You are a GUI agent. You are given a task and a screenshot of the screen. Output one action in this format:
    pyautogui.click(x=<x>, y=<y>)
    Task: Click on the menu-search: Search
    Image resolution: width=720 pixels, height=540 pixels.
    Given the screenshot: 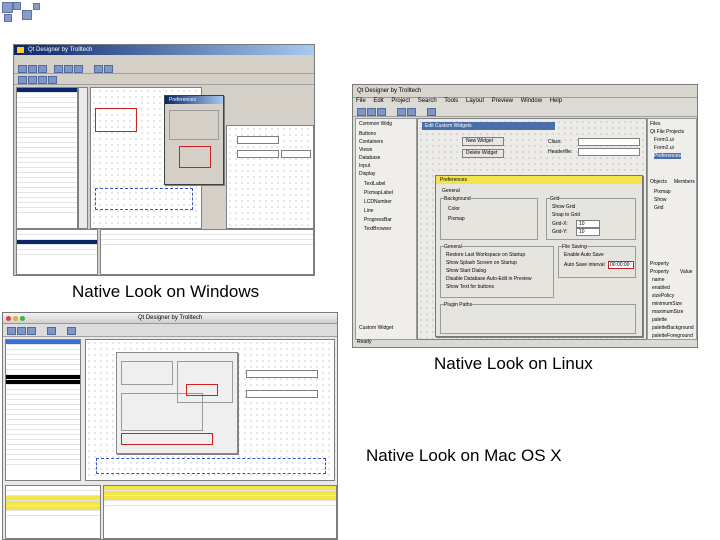 What is the action you would take?
    pyautogui.click(x=427, y=101)
    